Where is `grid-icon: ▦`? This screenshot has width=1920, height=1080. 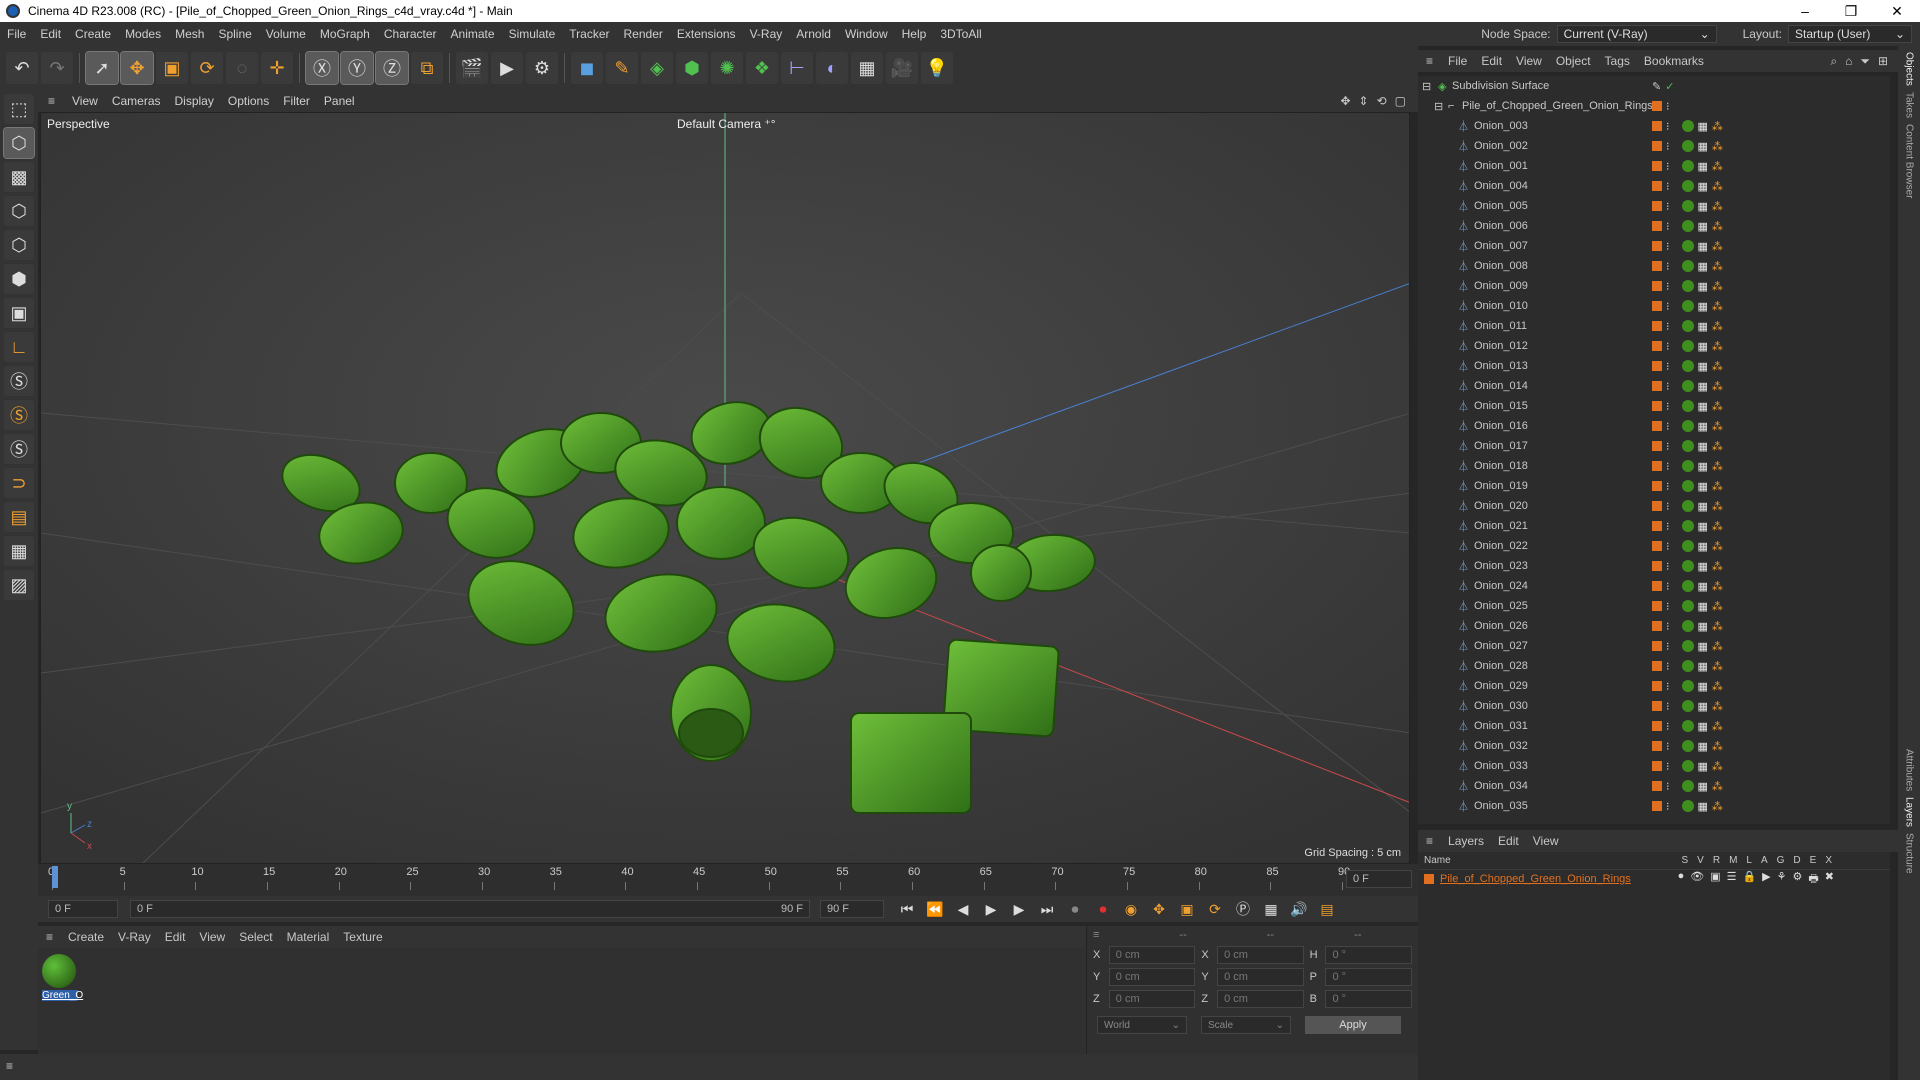
grid-icon: ▦ is located at coordinates (19, 551).